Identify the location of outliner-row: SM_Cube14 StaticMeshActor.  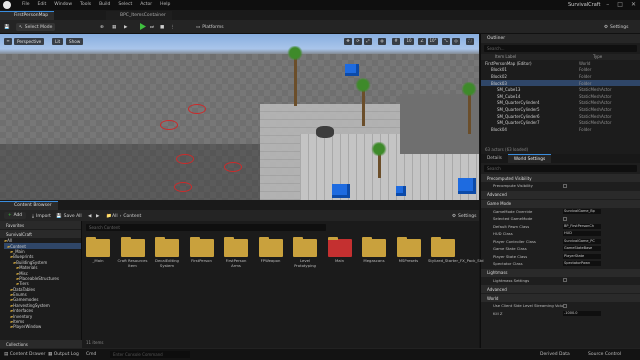
(560, 96).